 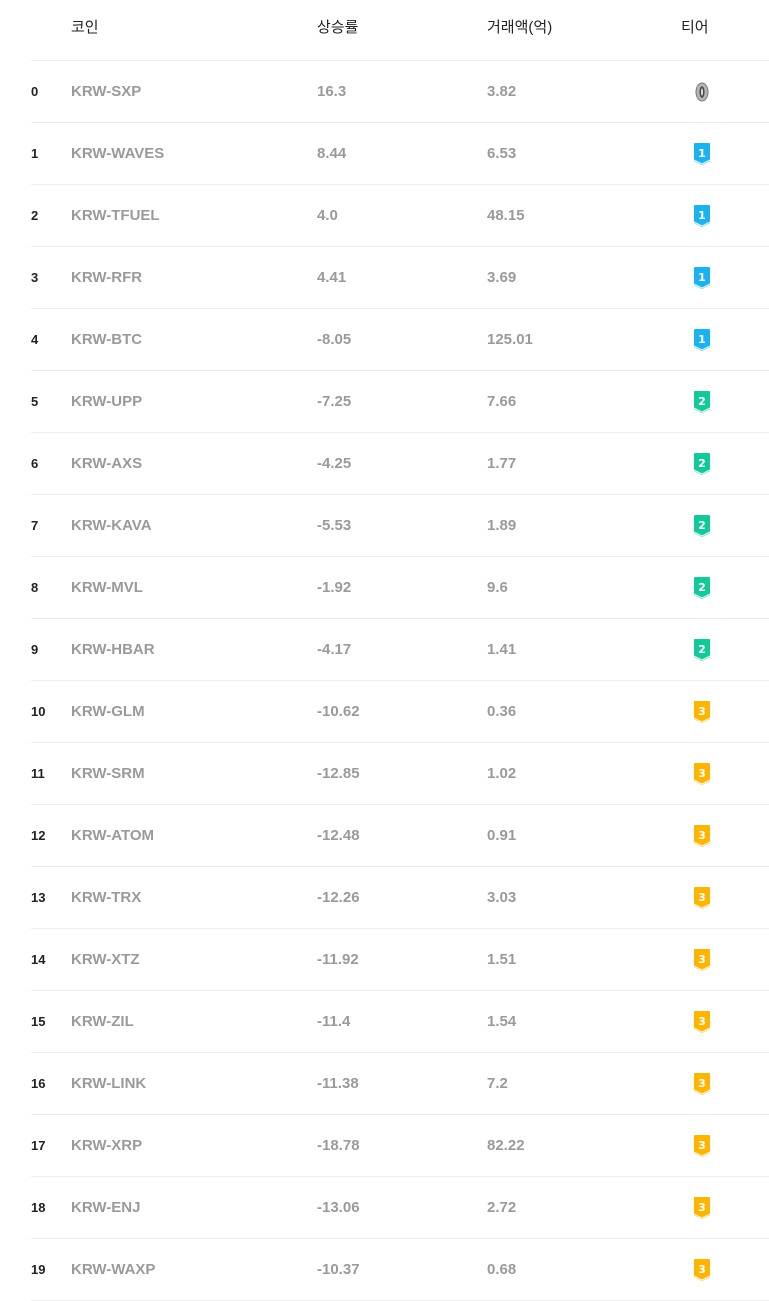 I want to click on row-index: 15, so click(x=38, y=1021).